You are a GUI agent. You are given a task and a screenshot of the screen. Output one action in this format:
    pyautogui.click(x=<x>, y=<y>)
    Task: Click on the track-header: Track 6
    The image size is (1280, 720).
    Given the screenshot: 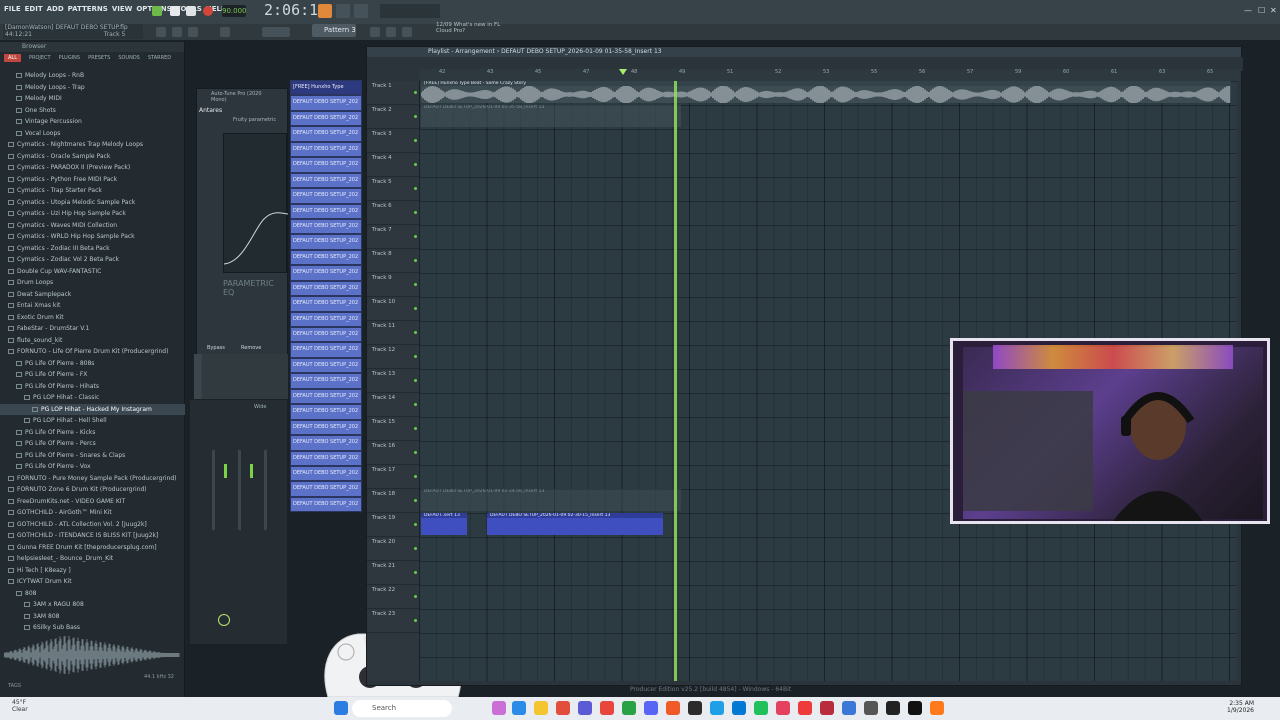 What is the action you would take?
    pyautogui.click(x=393, y=213)
    